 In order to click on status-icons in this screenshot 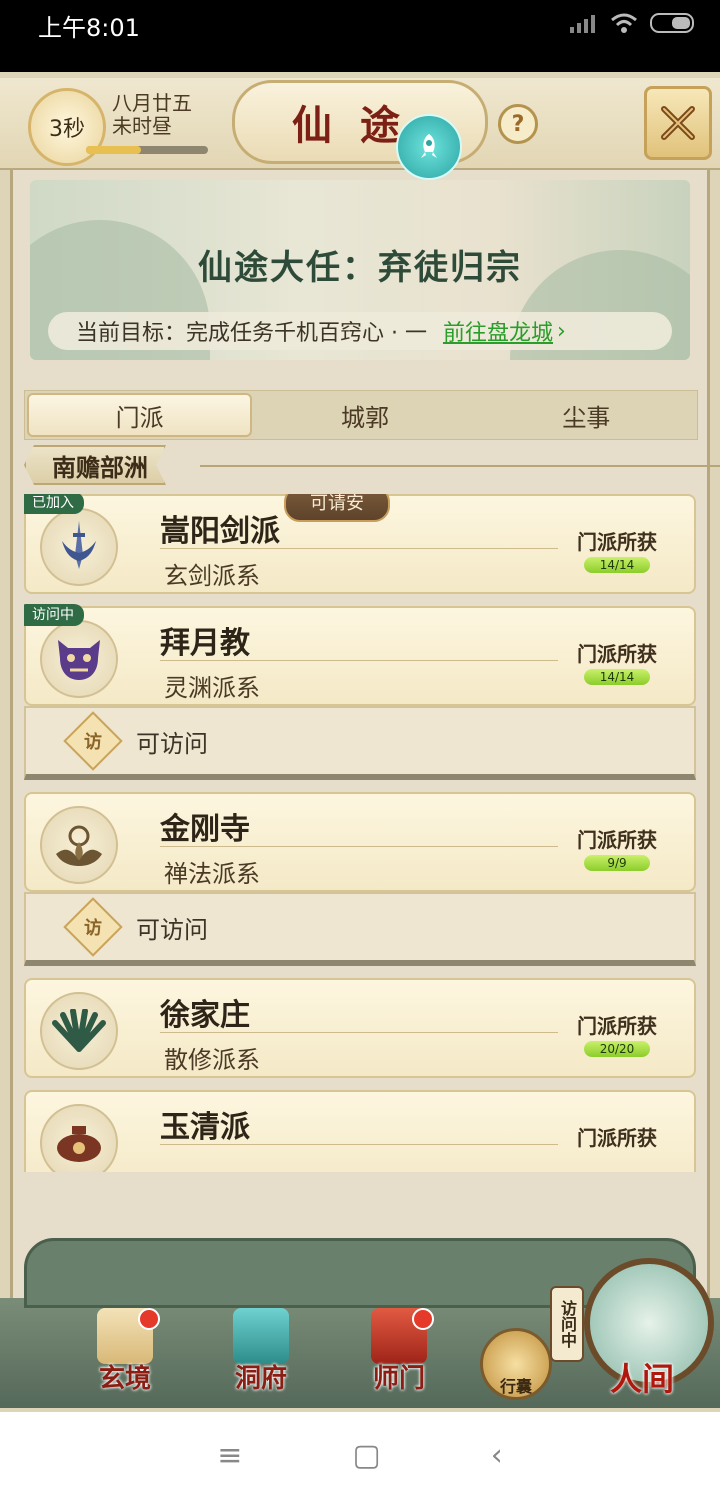, I will do `click(633, 23)`.